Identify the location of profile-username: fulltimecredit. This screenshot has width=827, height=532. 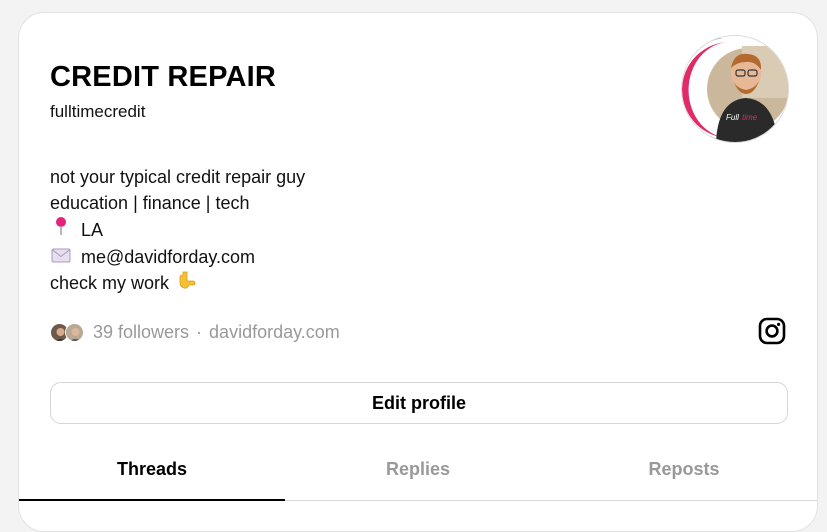
(98, 111).